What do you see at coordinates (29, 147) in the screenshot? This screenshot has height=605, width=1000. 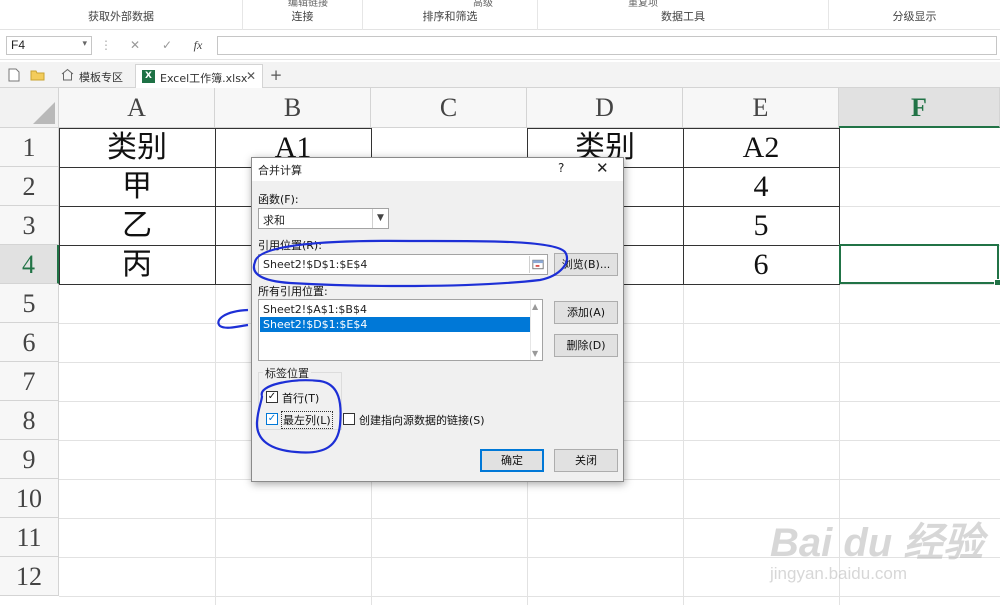 I see `row-header-1: 1` at bounding box center [29, 147].